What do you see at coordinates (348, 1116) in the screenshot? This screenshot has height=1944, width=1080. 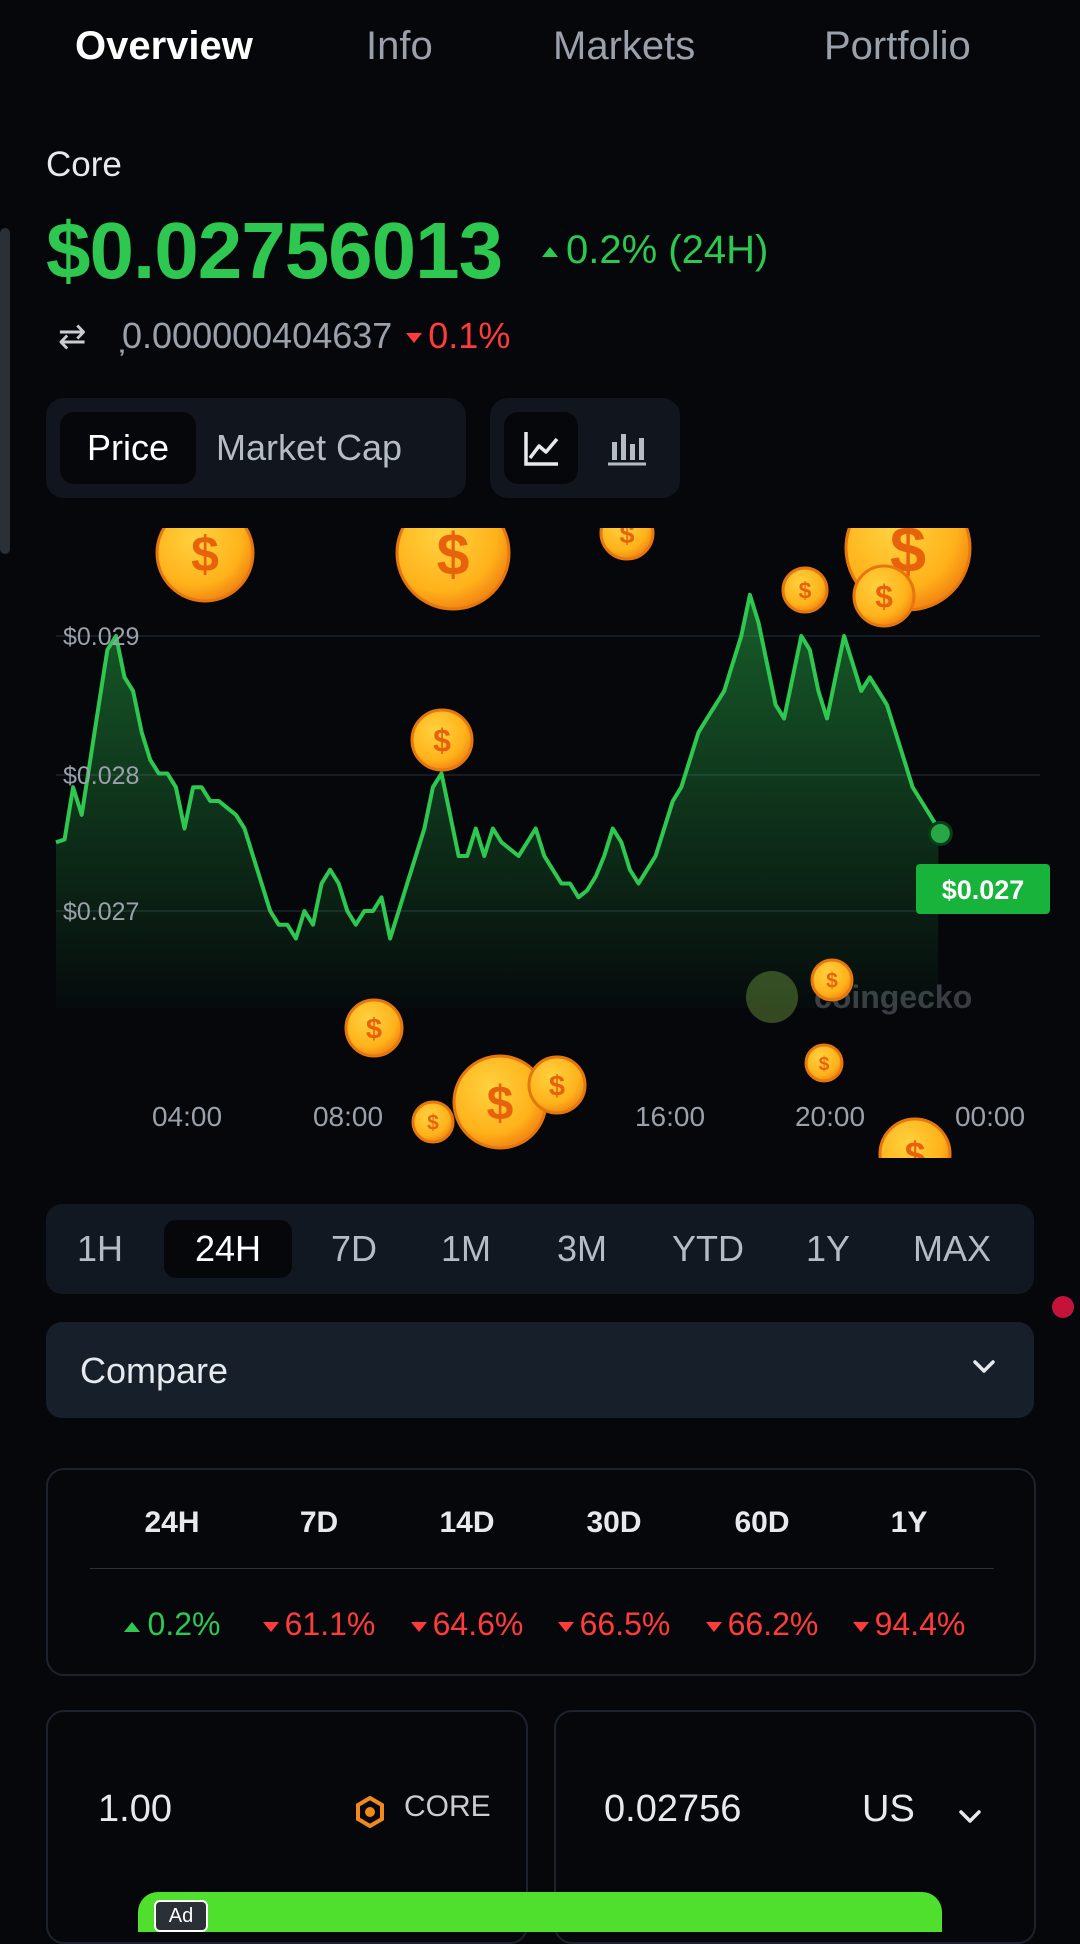 I see `x-tick-label: 08:00` at bounding box center [348, 1116].